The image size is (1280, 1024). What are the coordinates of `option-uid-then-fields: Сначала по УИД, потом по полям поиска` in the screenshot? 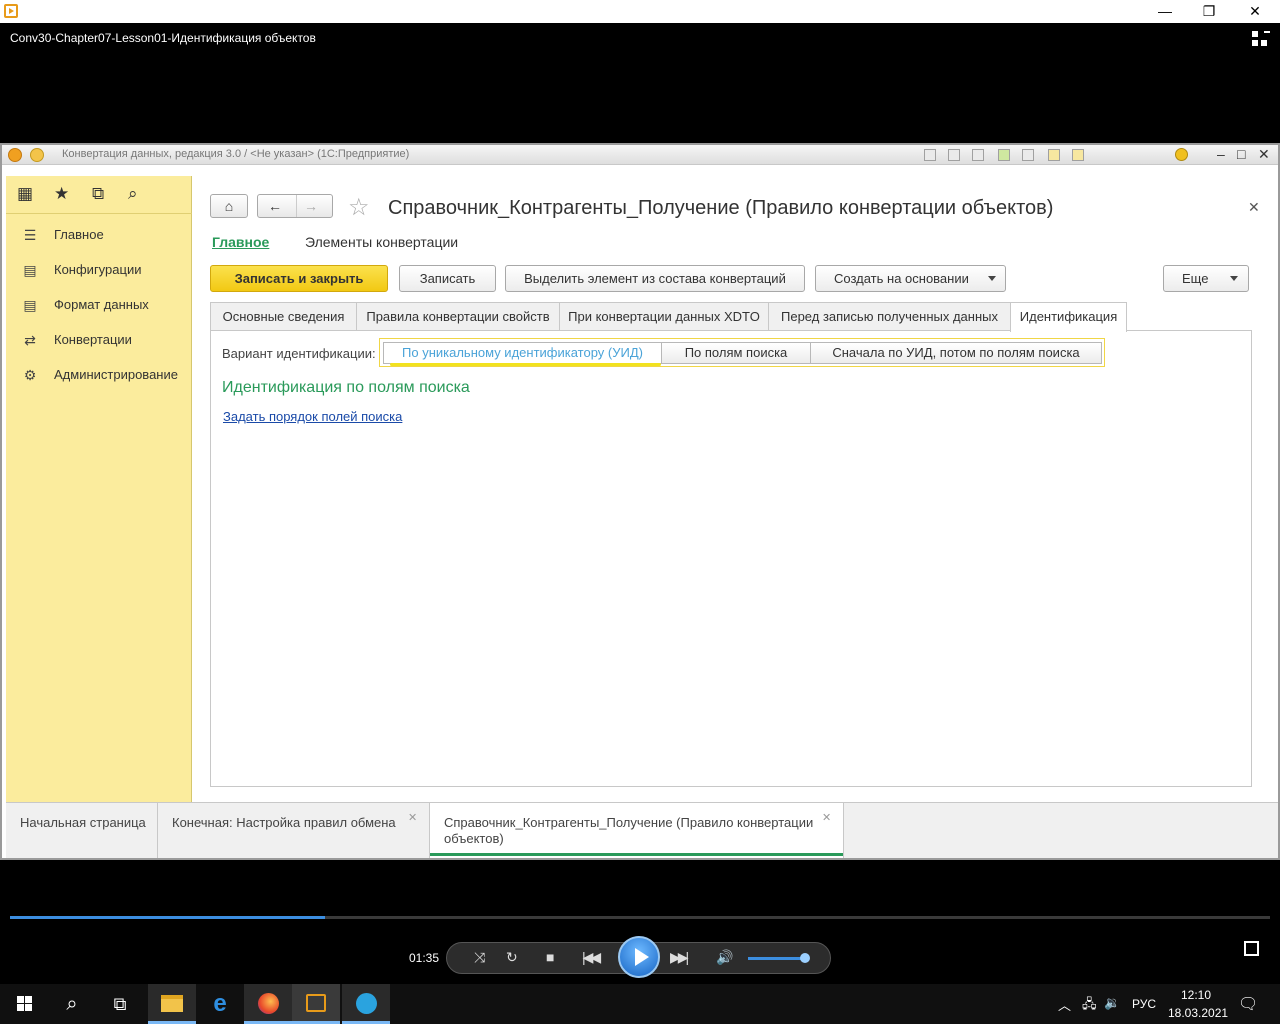 It's located at (956, 353).